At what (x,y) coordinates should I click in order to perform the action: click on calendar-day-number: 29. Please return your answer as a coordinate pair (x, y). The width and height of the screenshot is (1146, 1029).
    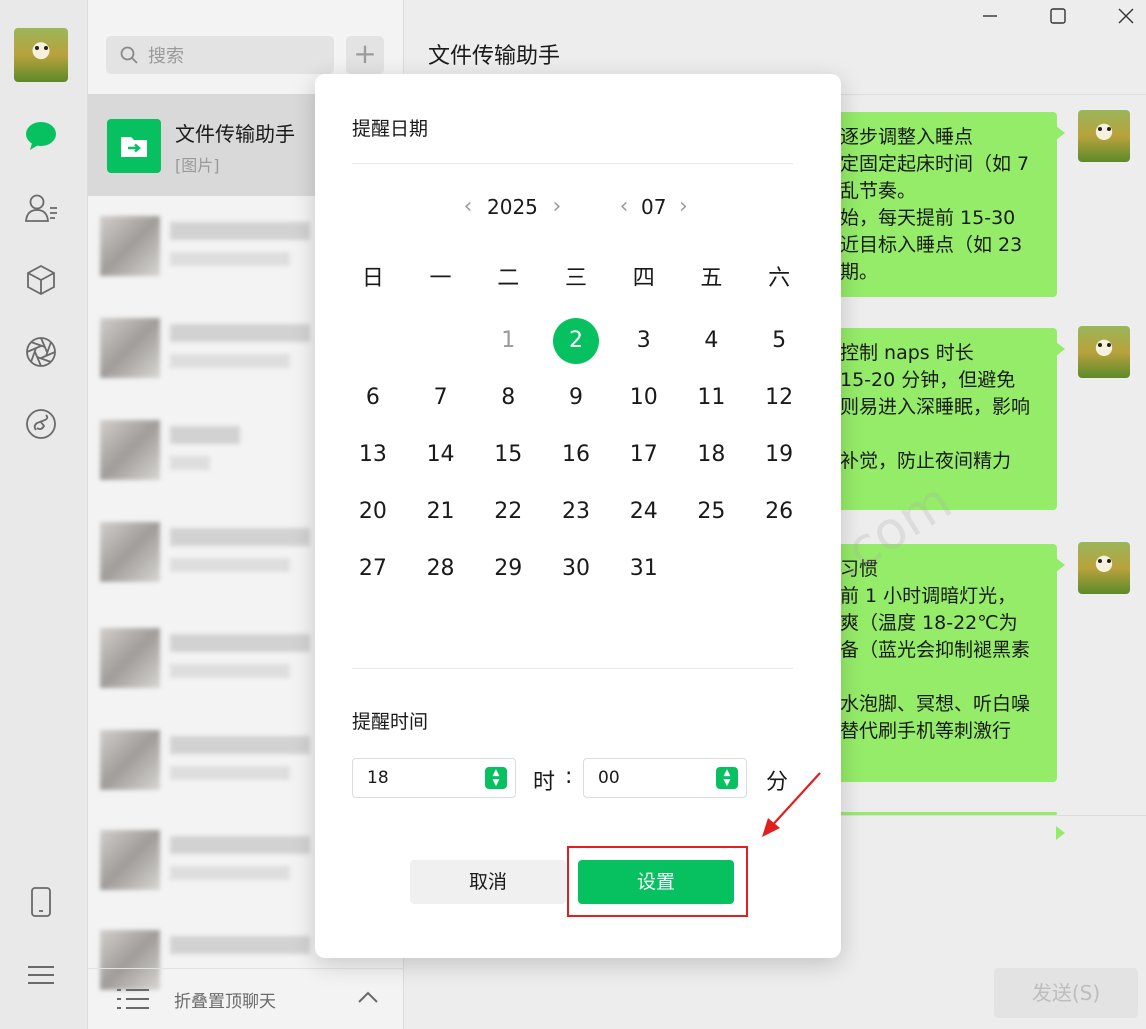
    Looking at the image, I should click on (508, 568).